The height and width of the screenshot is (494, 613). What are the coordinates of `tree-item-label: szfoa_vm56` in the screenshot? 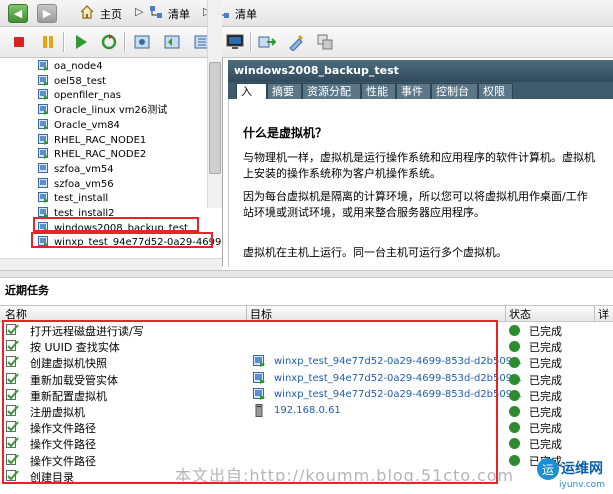 It's located at (84, 184).